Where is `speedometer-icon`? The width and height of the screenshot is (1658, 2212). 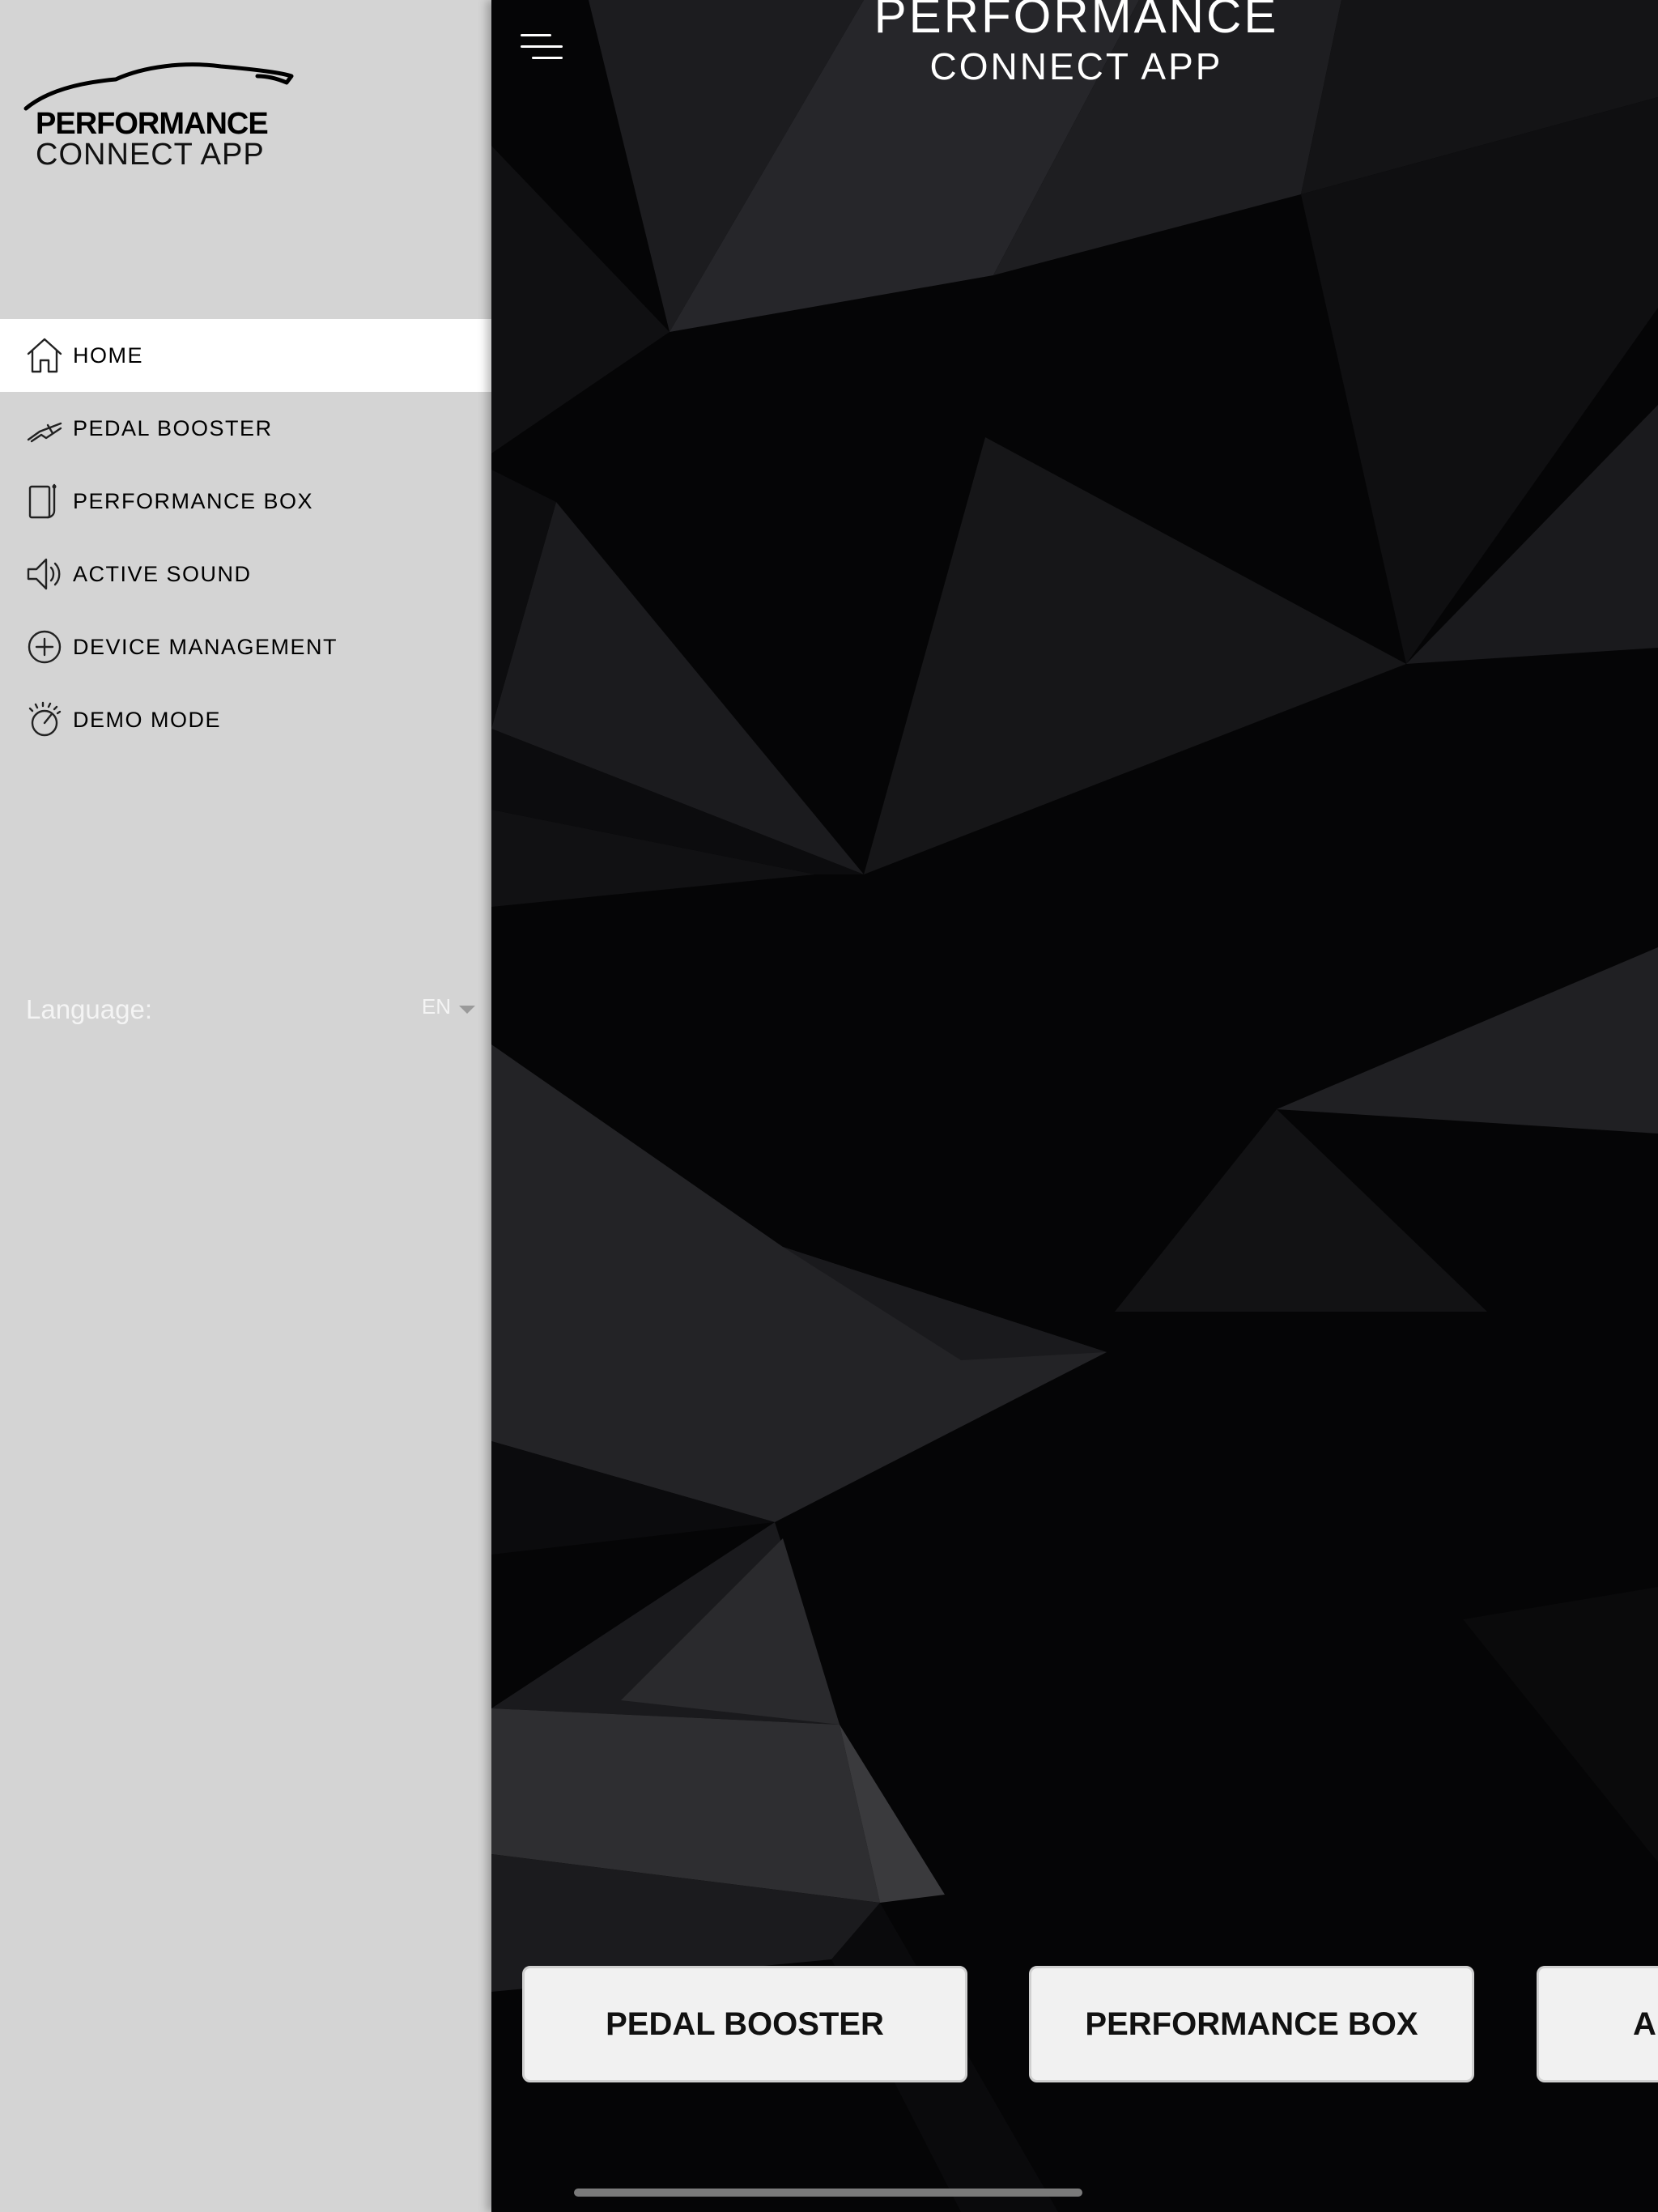
speedometer-icon is located at coordinates (44, 720).